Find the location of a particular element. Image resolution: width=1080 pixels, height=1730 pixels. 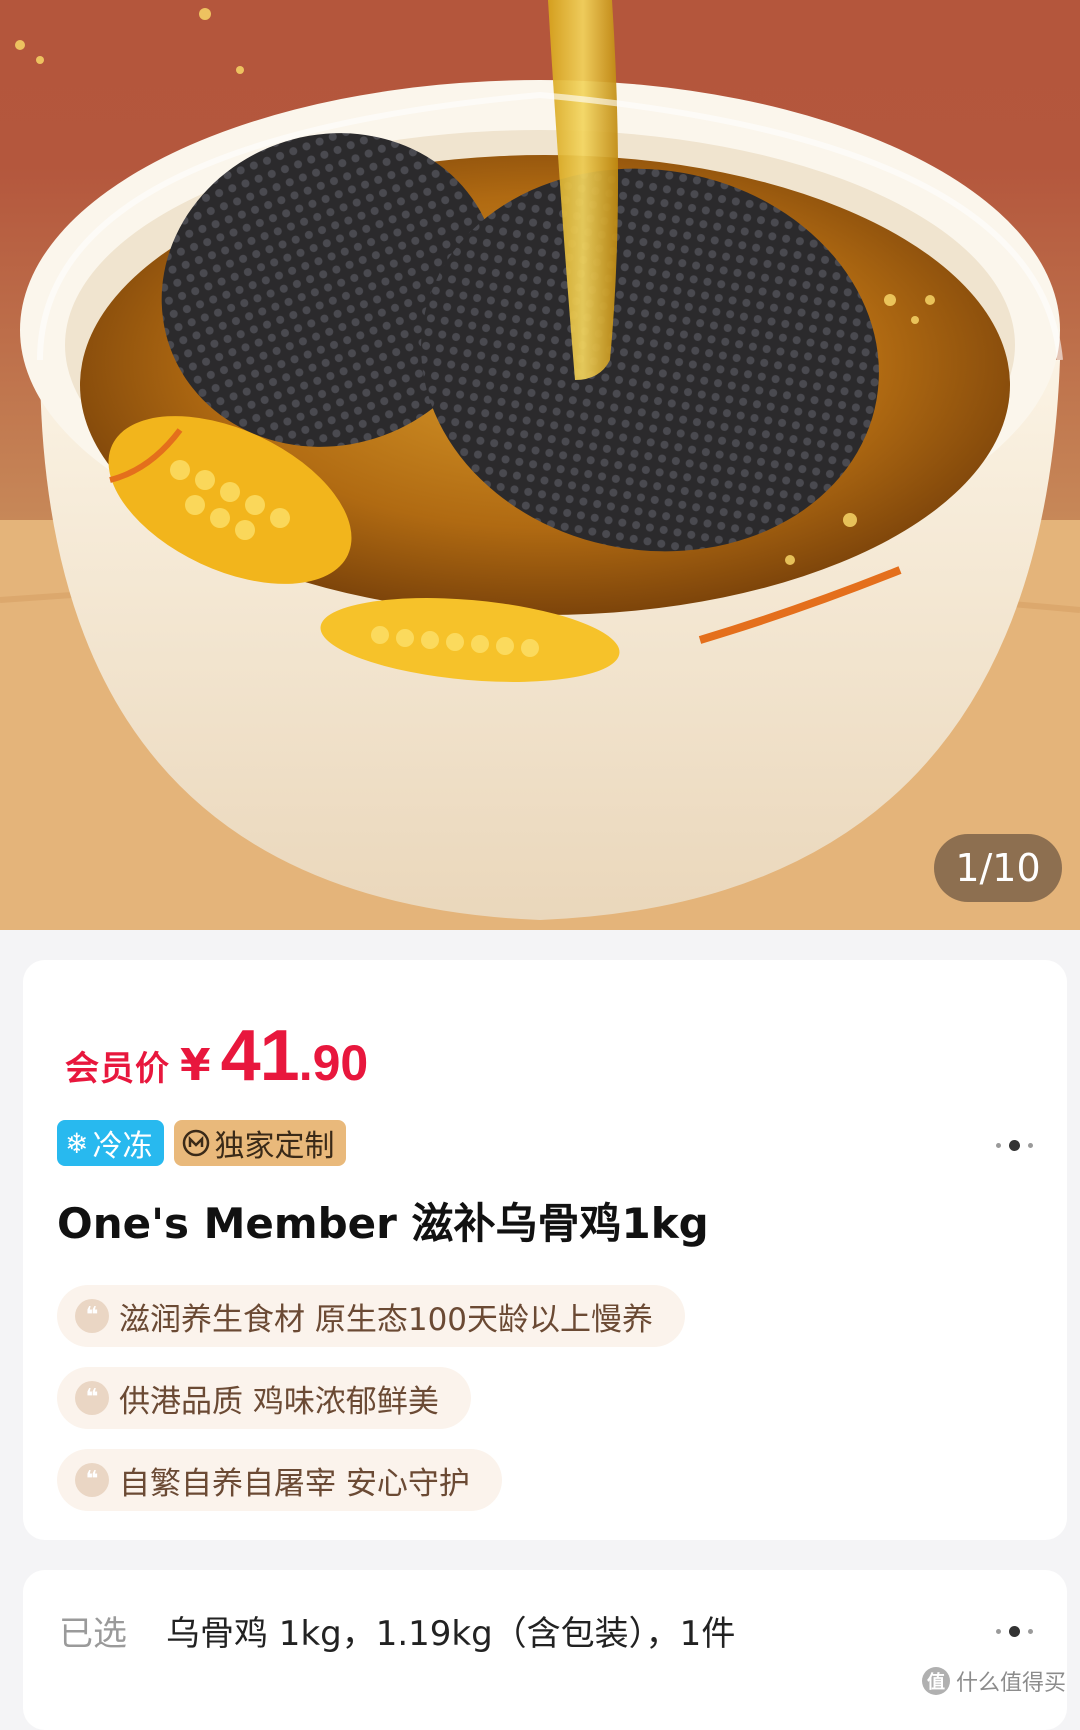

product-tags: ❄ 冷冻 独家定制 is located at coordinates (202, 1143).